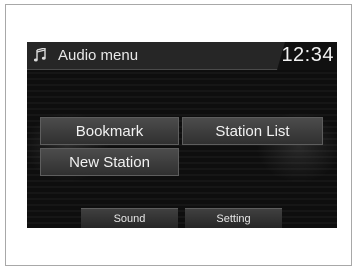 The image size is (359, 270). What do you see at coordinates (39, 54) in the screenshot?
I see `music-note-icon` at bounding box center [39, 54].